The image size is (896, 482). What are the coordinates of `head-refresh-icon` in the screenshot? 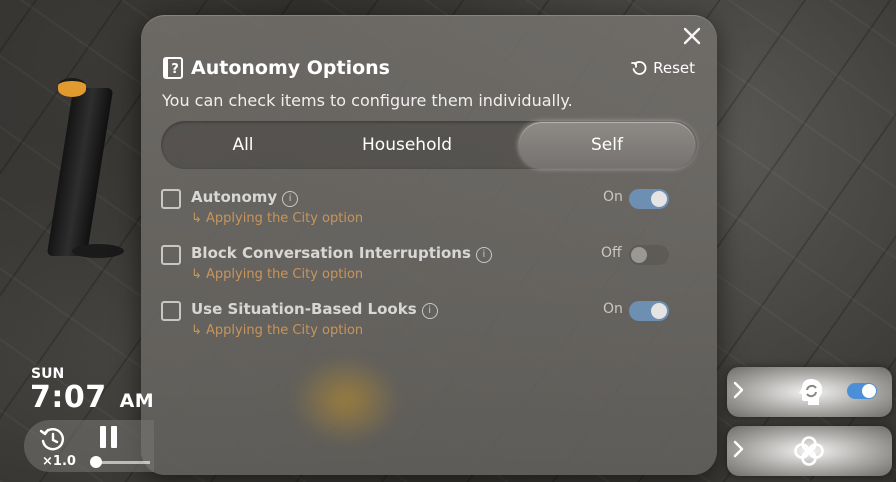 It's located at (811, 392).